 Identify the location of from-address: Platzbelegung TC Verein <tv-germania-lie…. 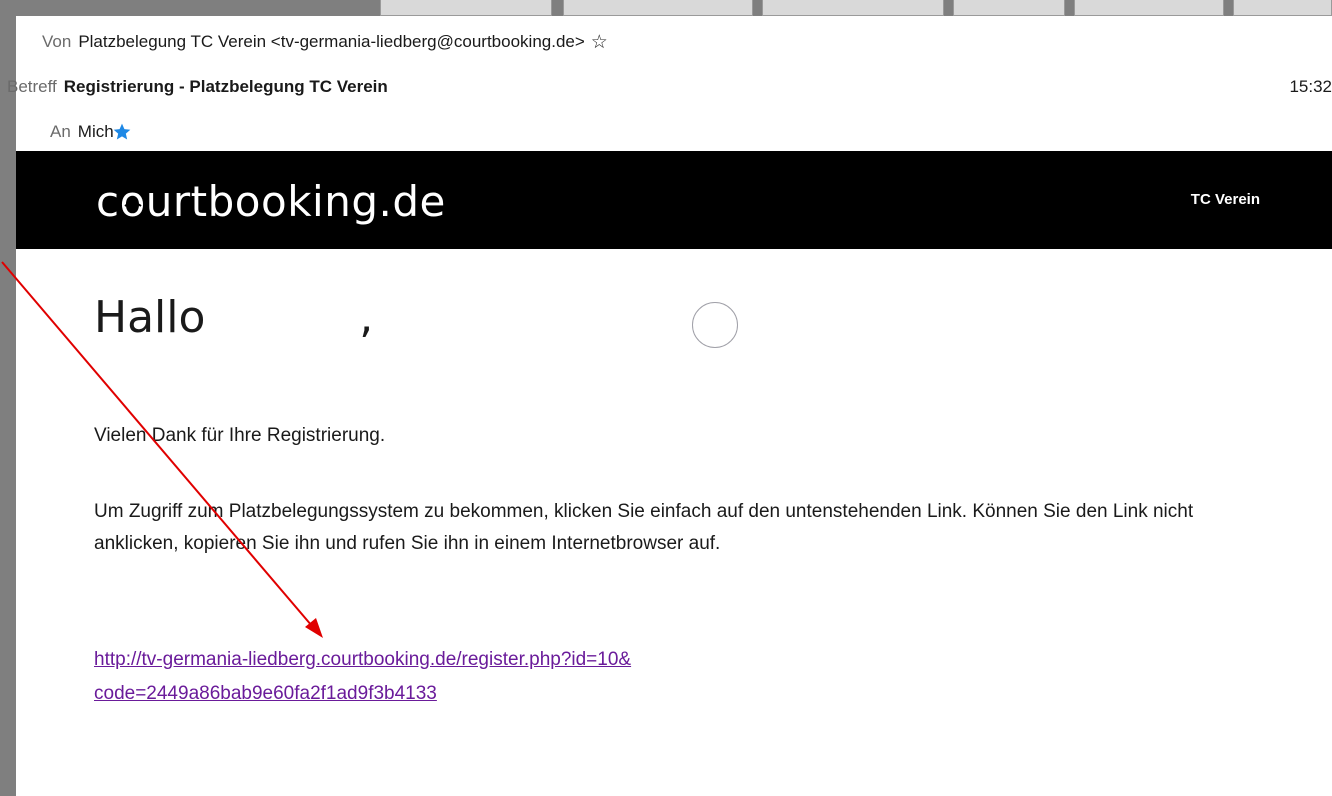
(331, 42).